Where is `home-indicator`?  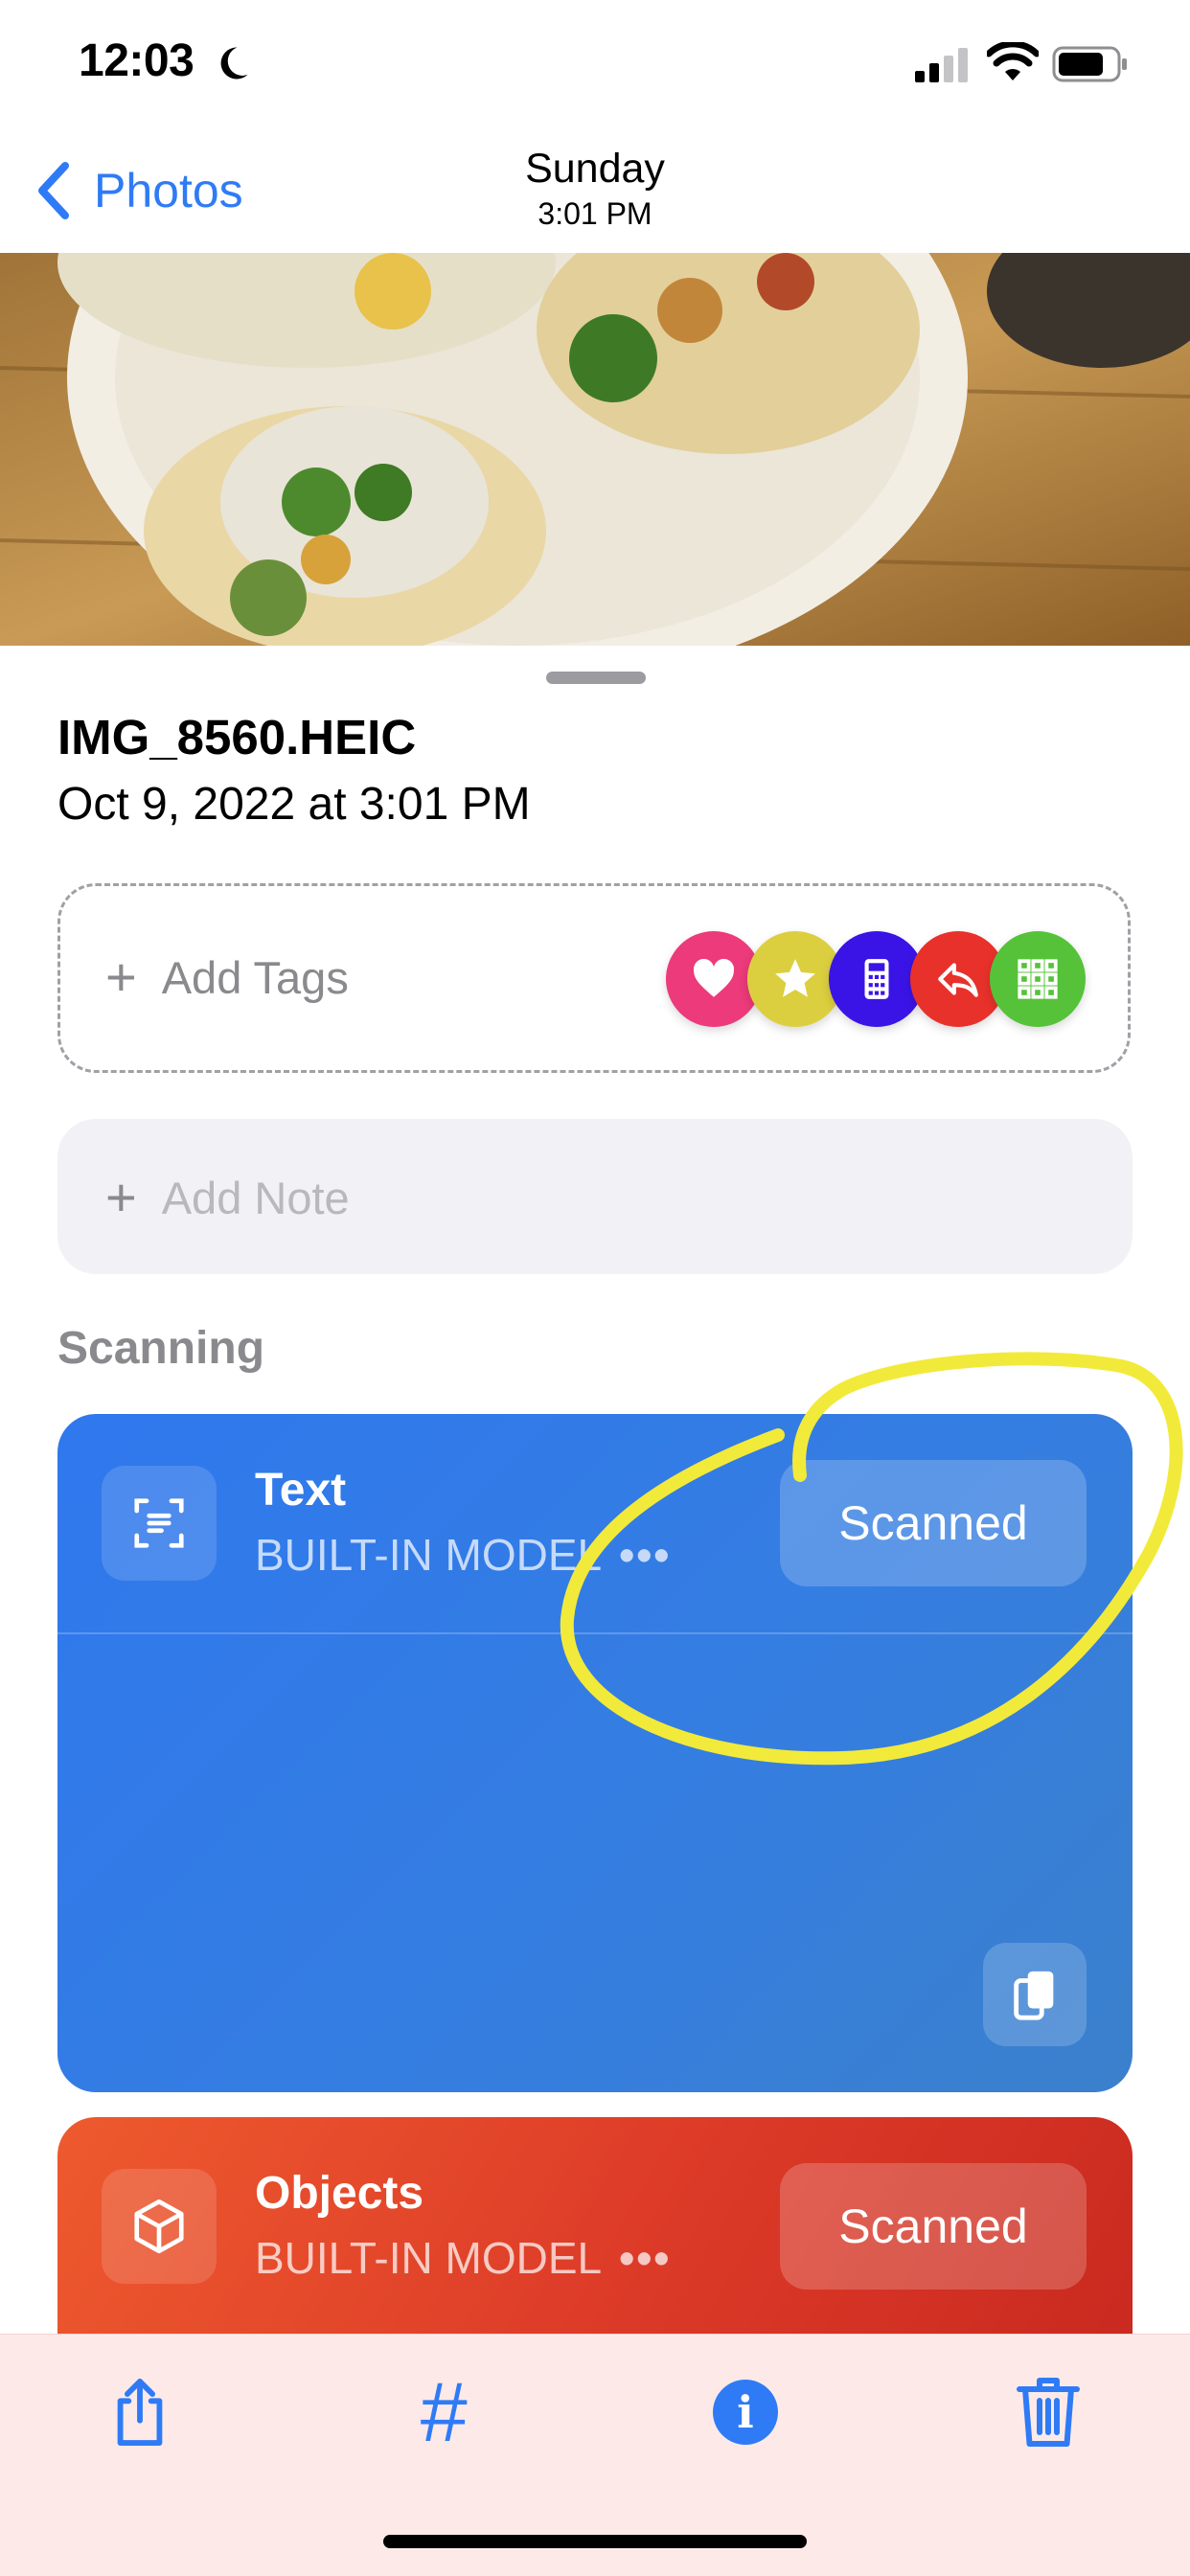 home-indicator is located at coordinates (595, 2541).